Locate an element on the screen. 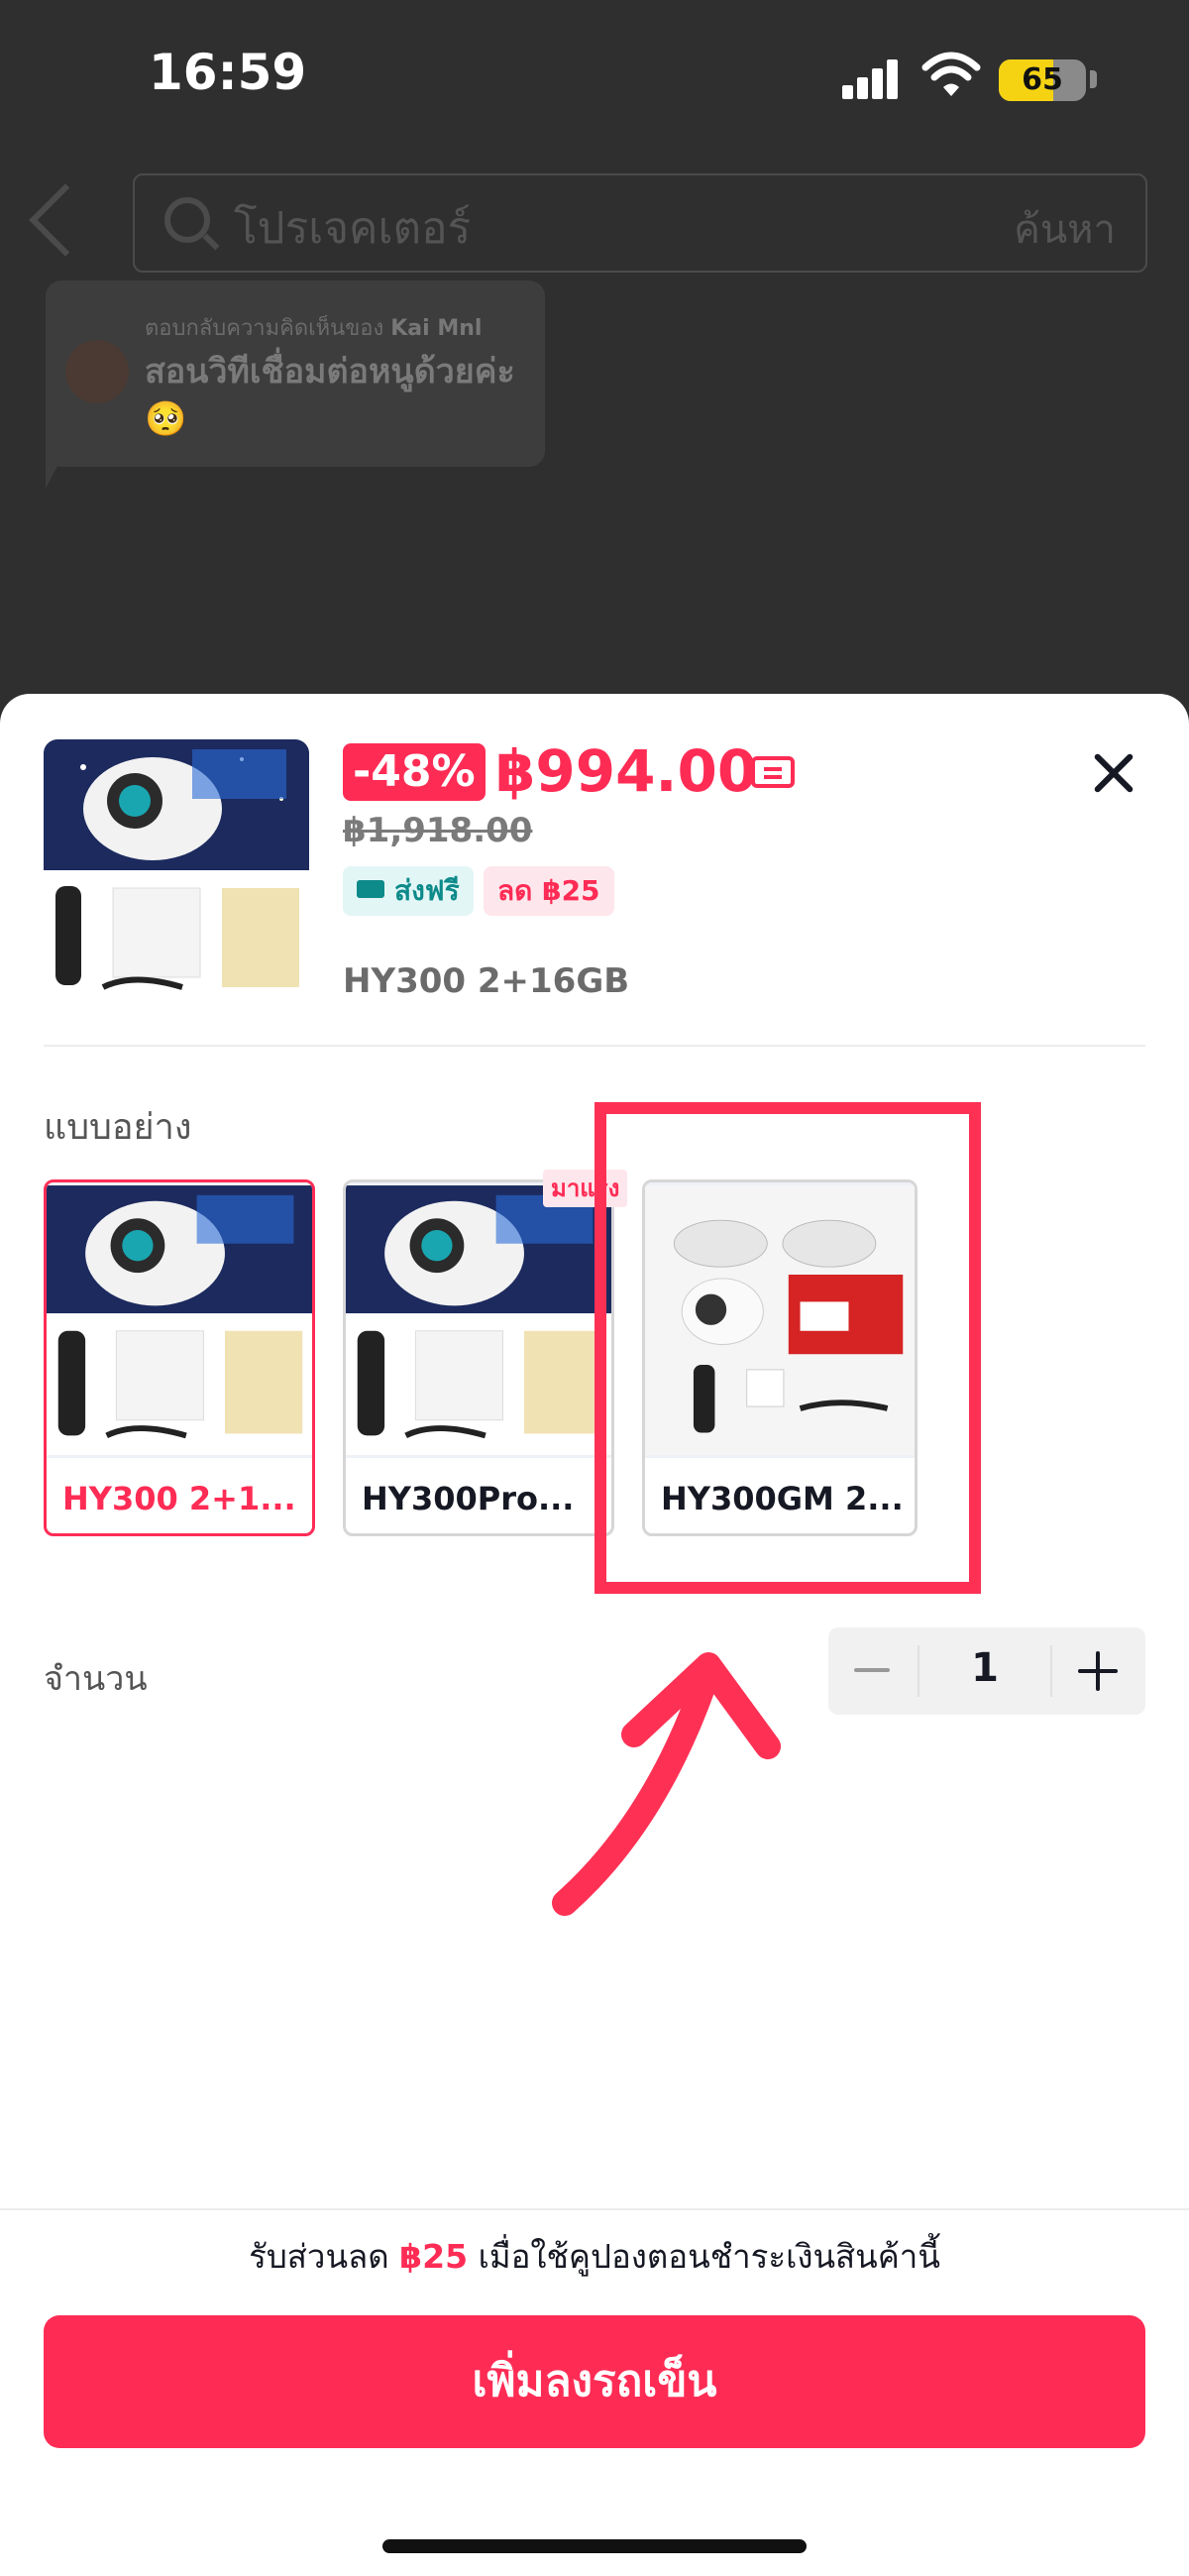 The image size is (1189, 2576). discount-badge: -48% is located at coordinates (415, 772).